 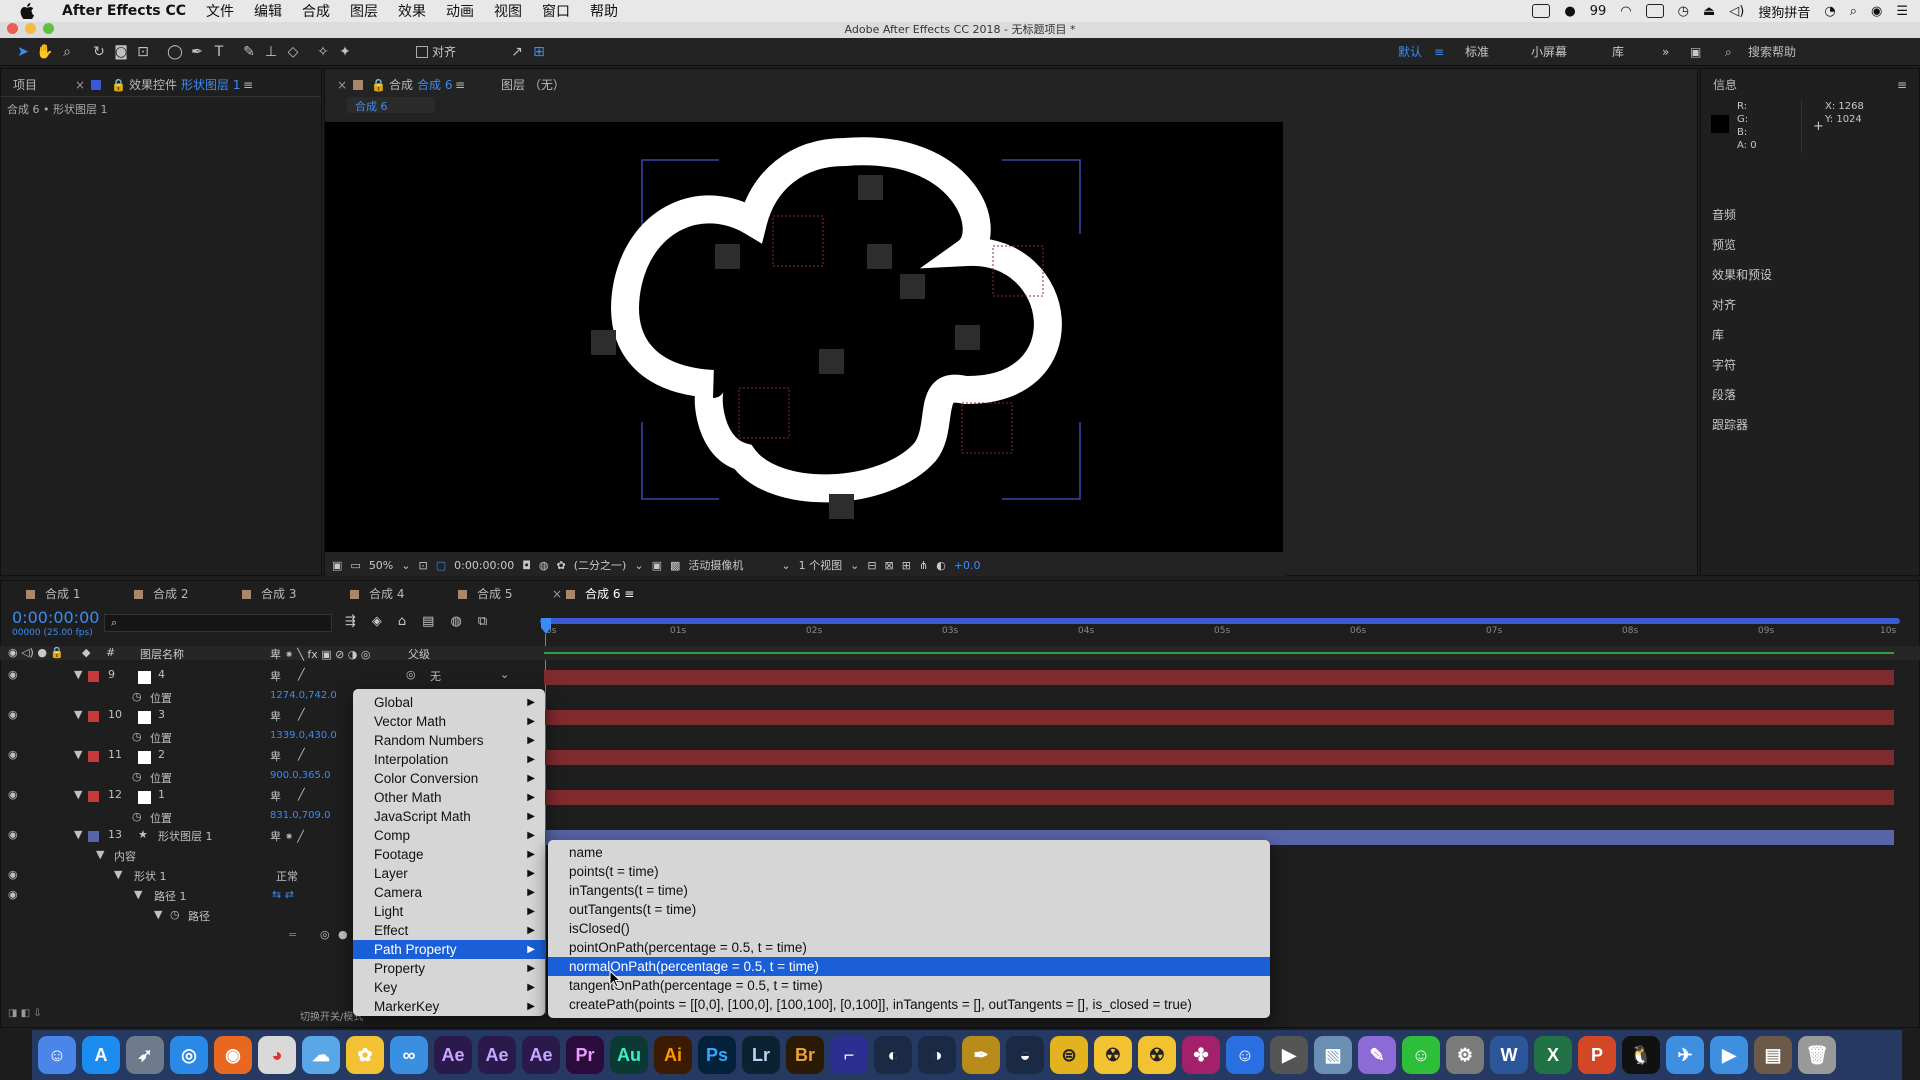 I want to click on photos-icon: ✿, so click(x=365, y=1055).